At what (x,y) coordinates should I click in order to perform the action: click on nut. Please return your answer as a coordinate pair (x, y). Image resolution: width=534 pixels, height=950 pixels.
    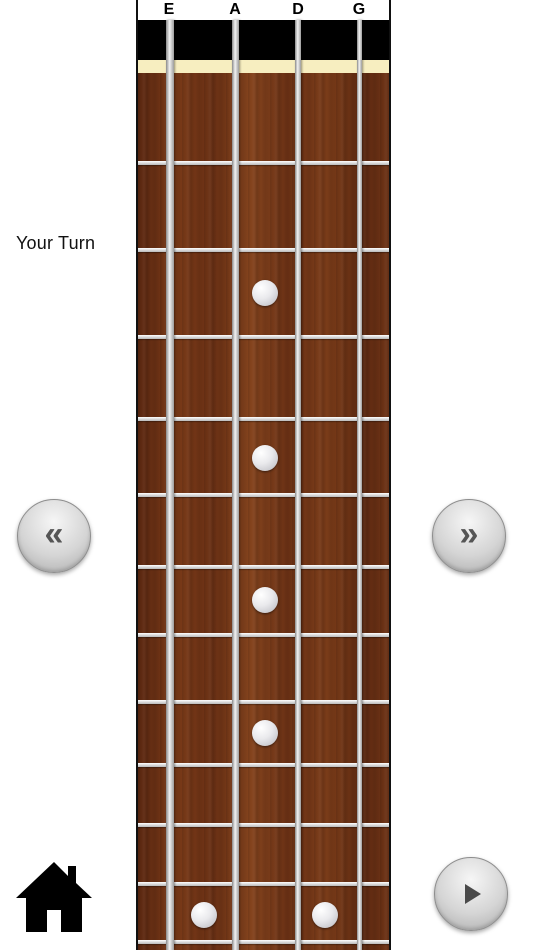
    Looking at the image, I should click on (263, 66).